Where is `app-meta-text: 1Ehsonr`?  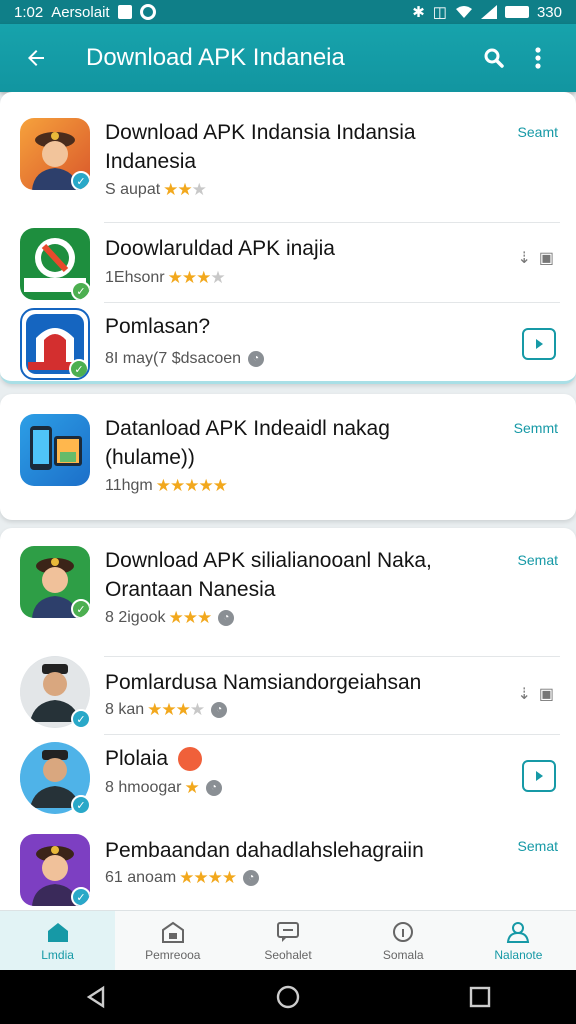 app-meta-text: 1Ehsonr is located at coordinates (135, 277).